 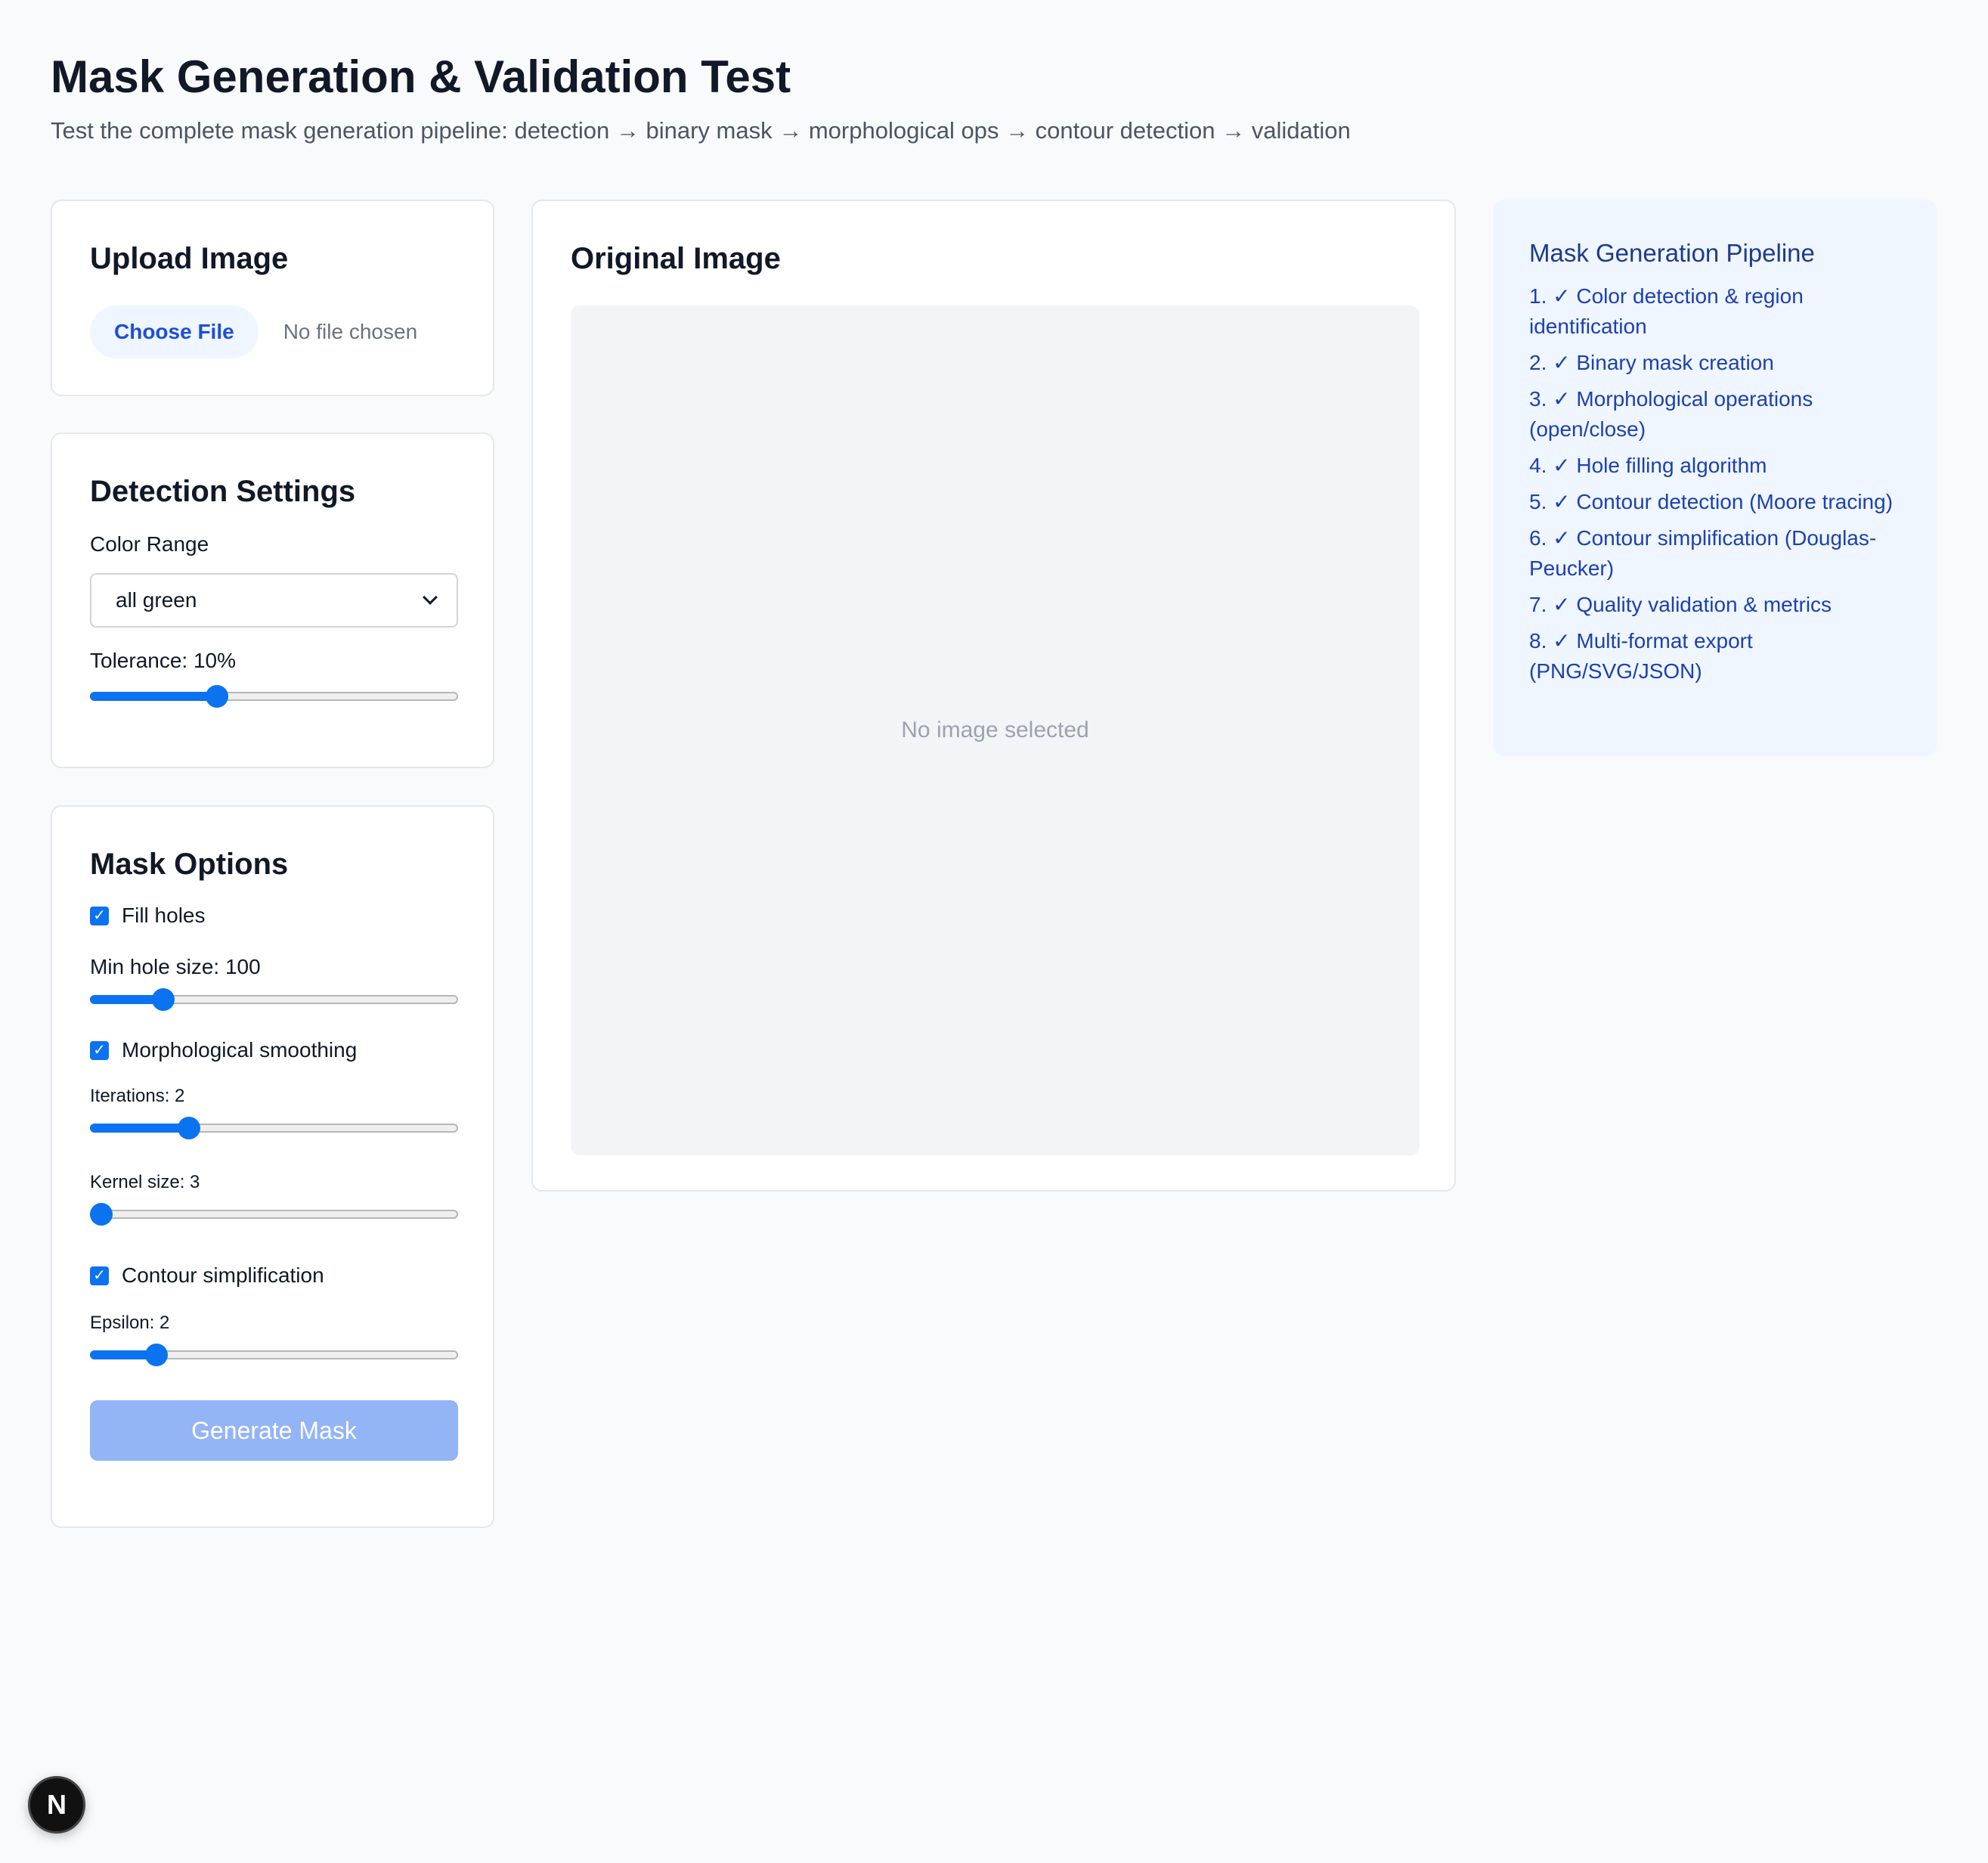 I want to click on pipeline-step: 4. ✓ Hole filling algorithm, so click(x=1648, y=466).